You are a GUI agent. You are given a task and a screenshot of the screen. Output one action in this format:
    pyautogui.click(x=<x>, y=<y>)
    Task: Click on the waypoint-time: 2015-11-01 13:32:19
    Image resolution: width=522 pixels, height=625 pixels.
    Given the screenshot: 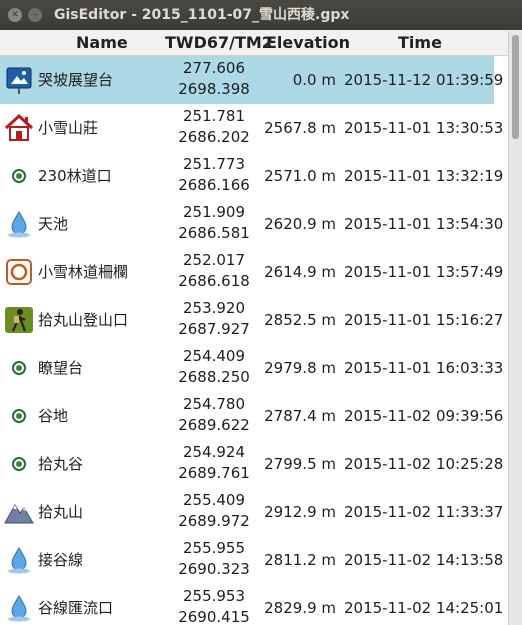 What is the action you would take?
    pyautogui.click(x=424, y=176)
    